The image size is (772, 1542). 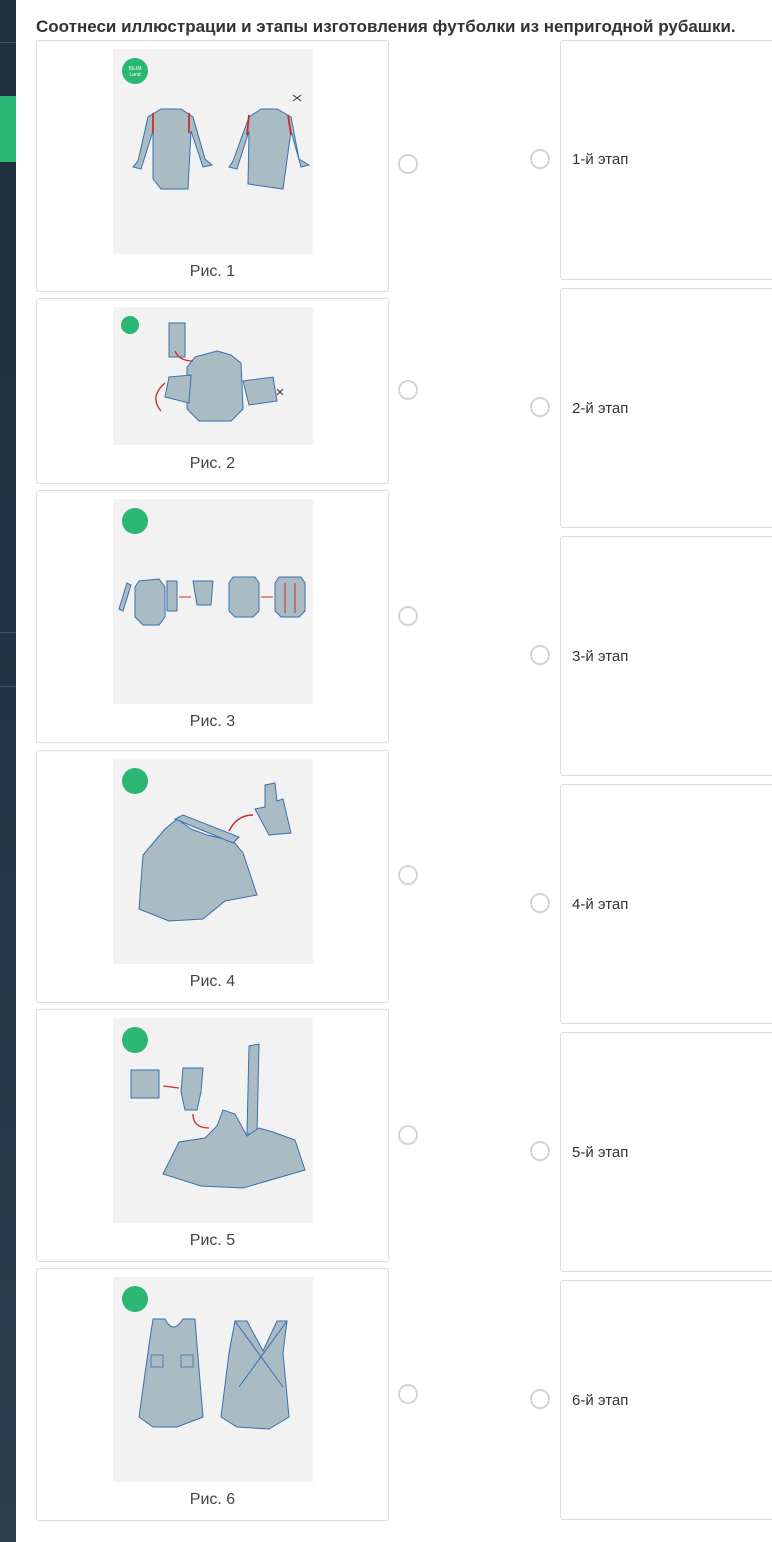 What do you see at coordinates (600, 1400) in the screenshot?
I see `stage-label: 6-й этап` at bounding box center [600, 1400].